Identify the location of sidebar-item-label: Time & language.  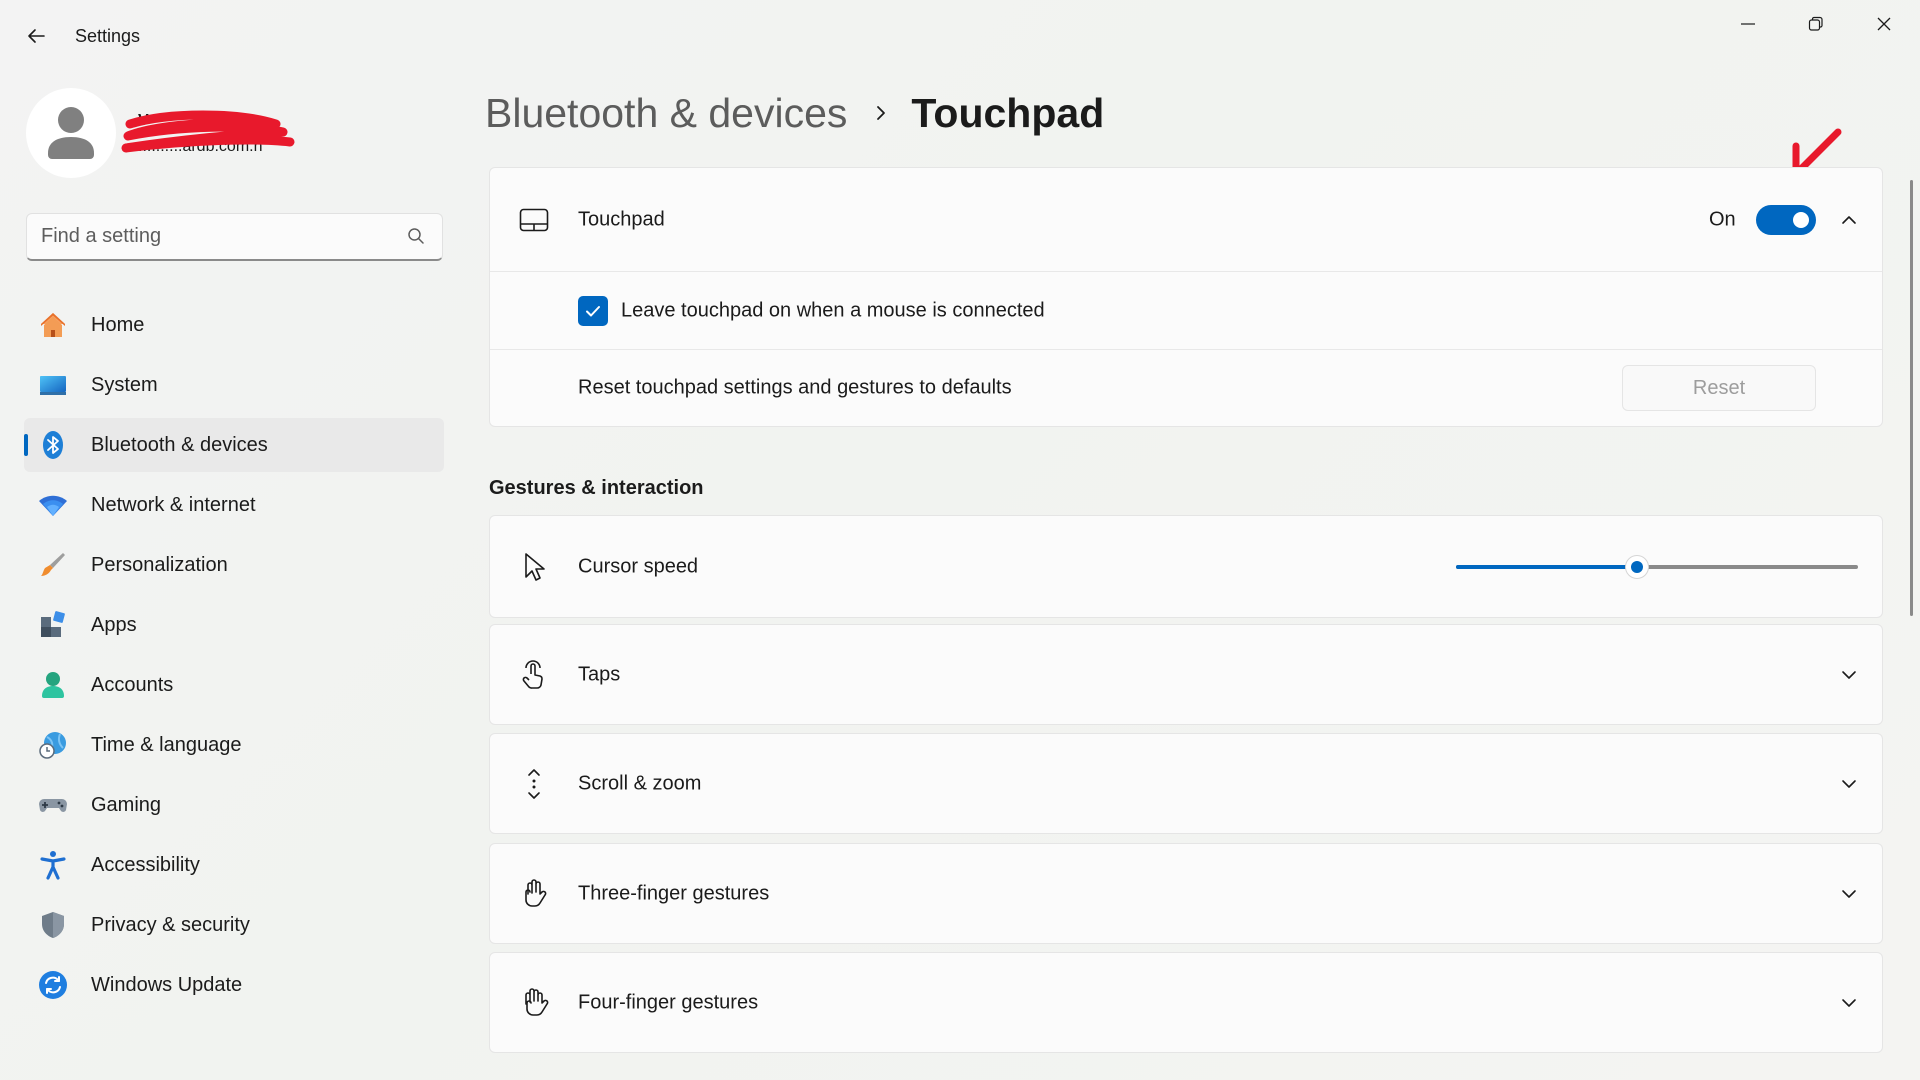
(166, 744).